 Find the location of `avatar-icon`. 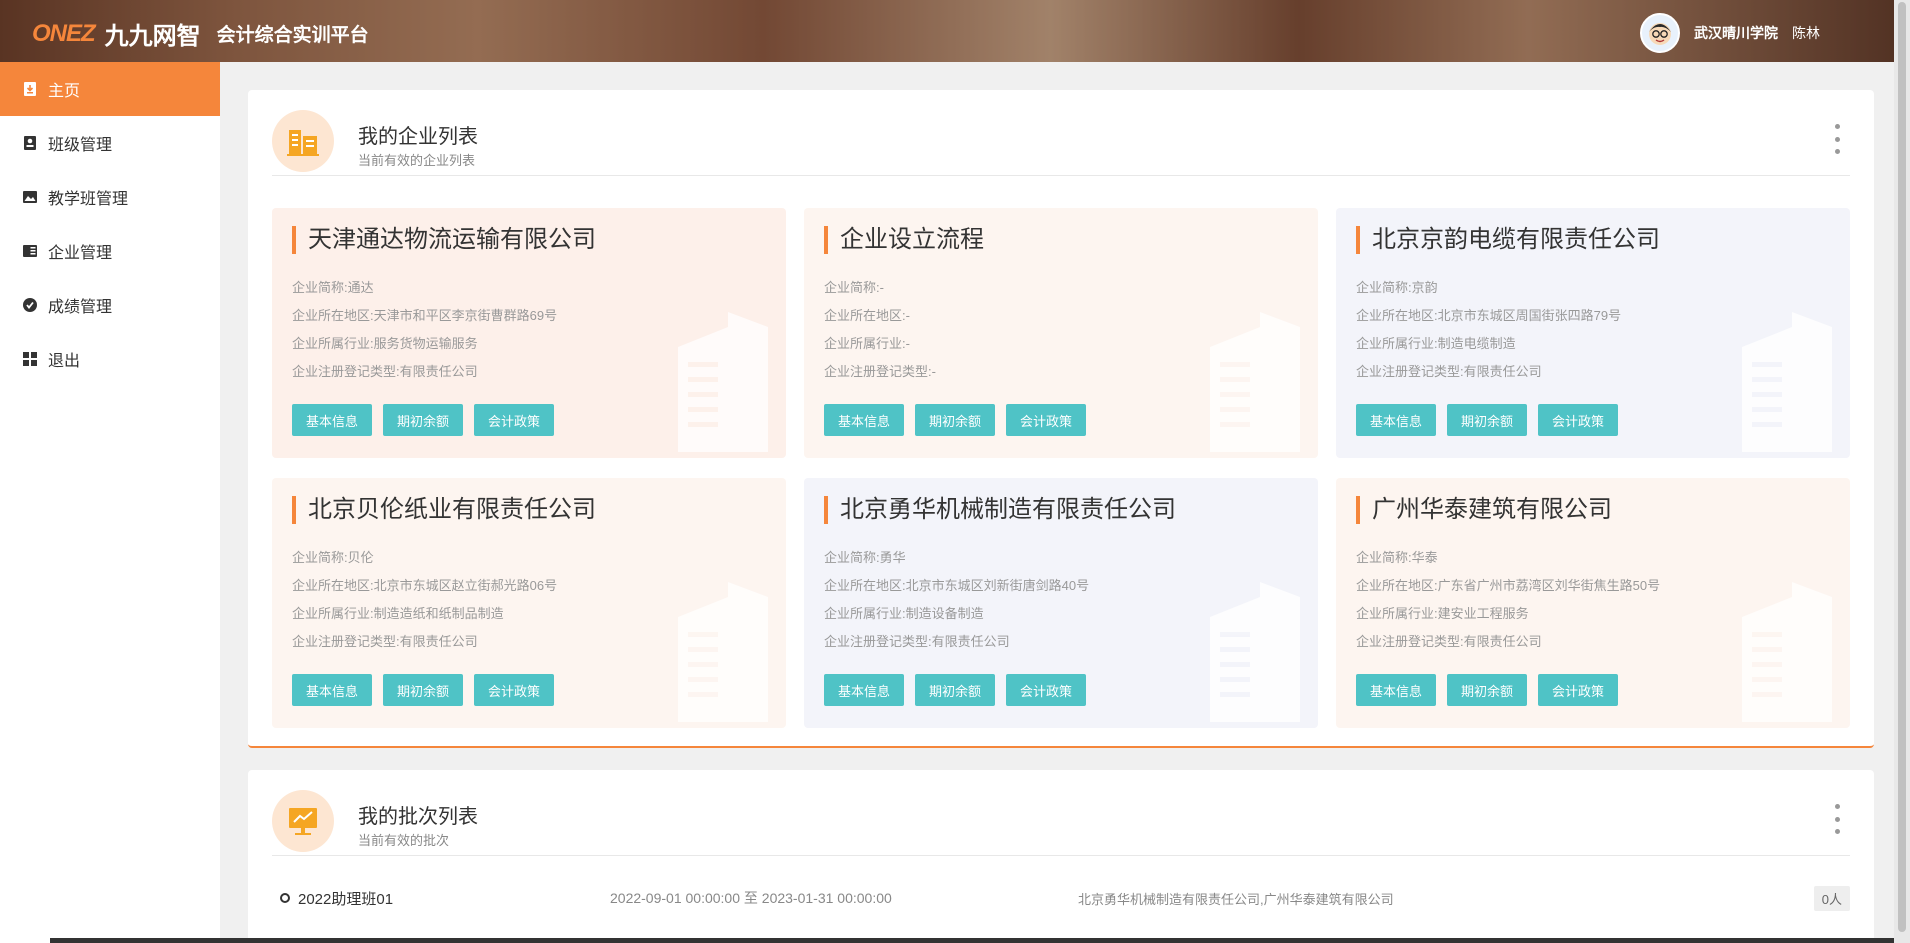

avatar-icon is located at coordinates (1660, 34).